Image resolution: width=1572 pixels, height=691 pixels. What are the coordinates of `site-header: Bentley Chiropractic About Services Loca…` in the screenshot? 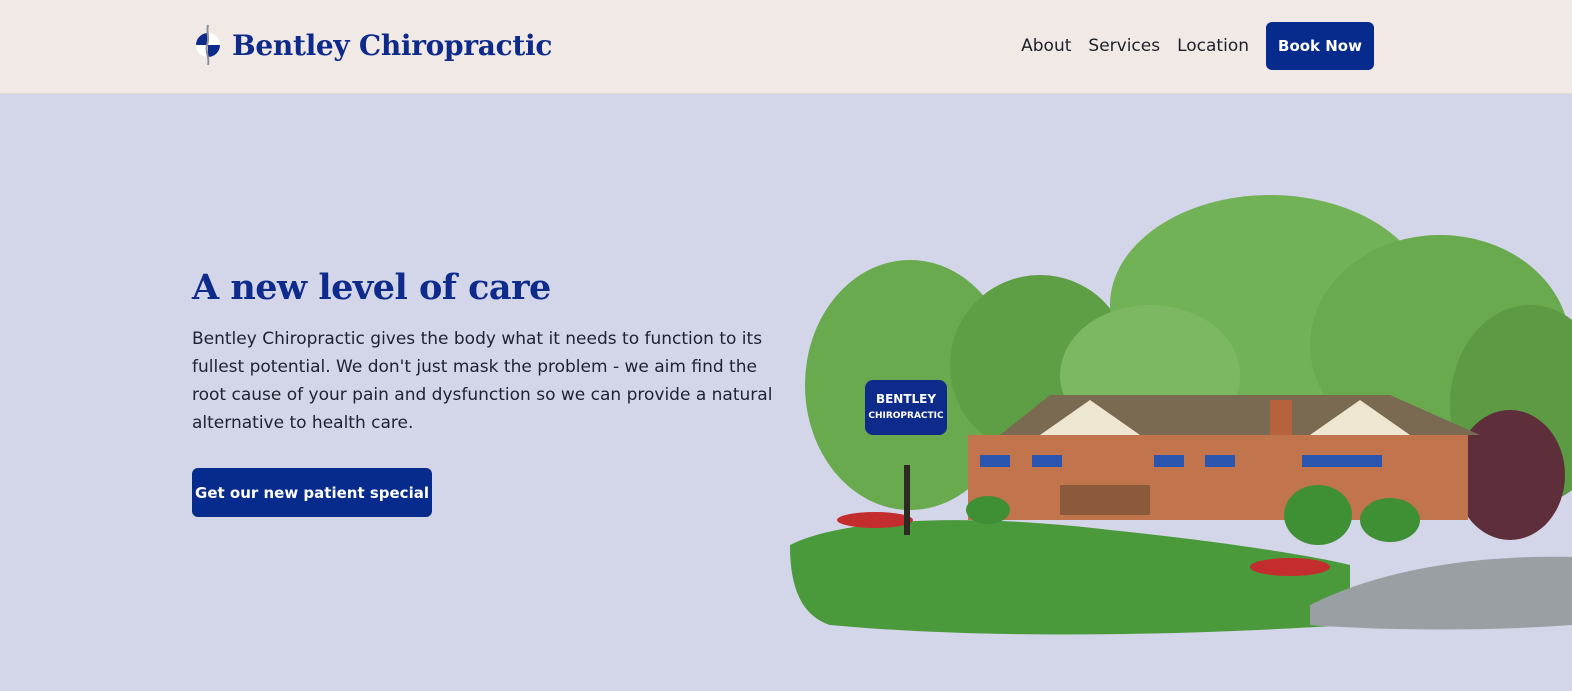 It's located at (786, 47).